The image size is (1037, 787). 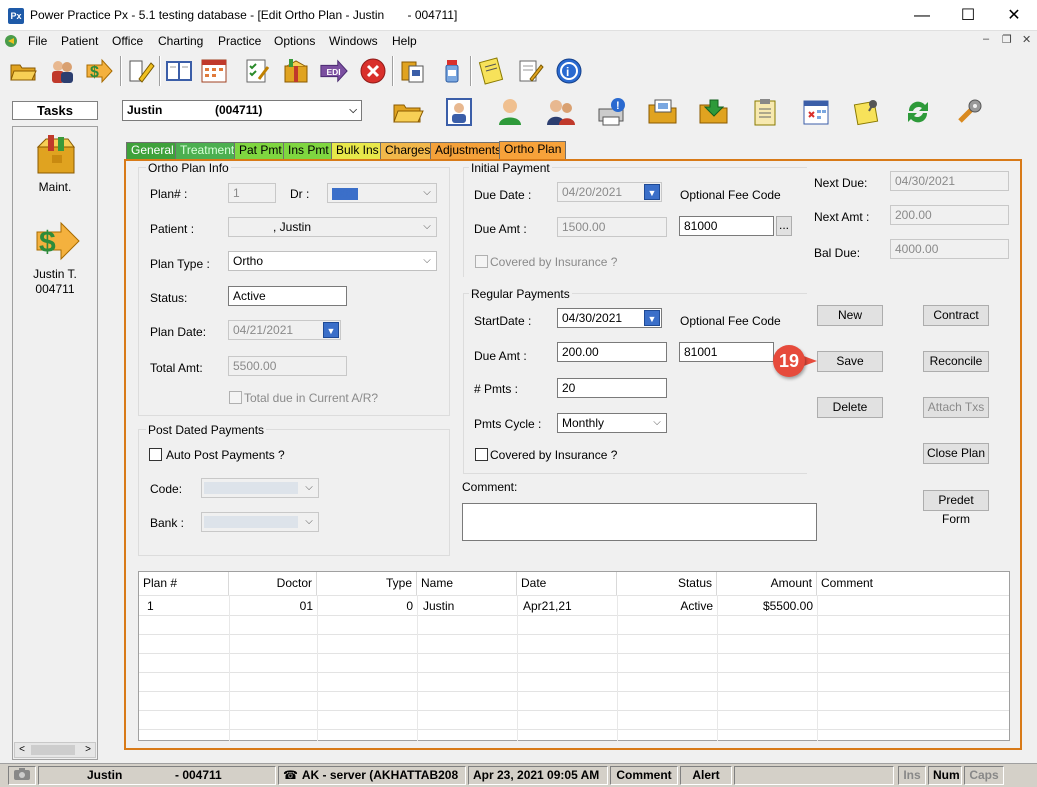 I want to click on column-header-amount: Amount, so click(x=767, y=583).